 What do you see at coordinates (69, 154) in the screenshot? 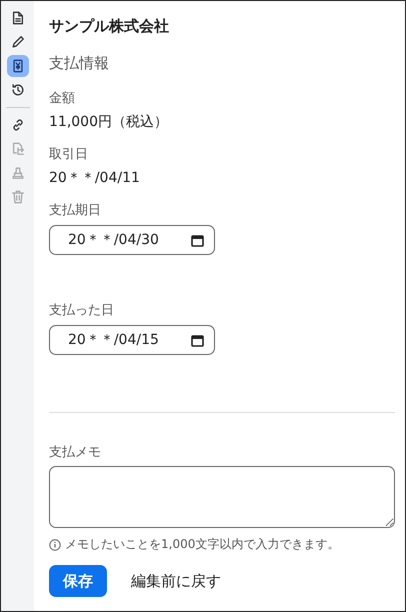
I see `field-label: 取引日` at bounding box center [69, 154].